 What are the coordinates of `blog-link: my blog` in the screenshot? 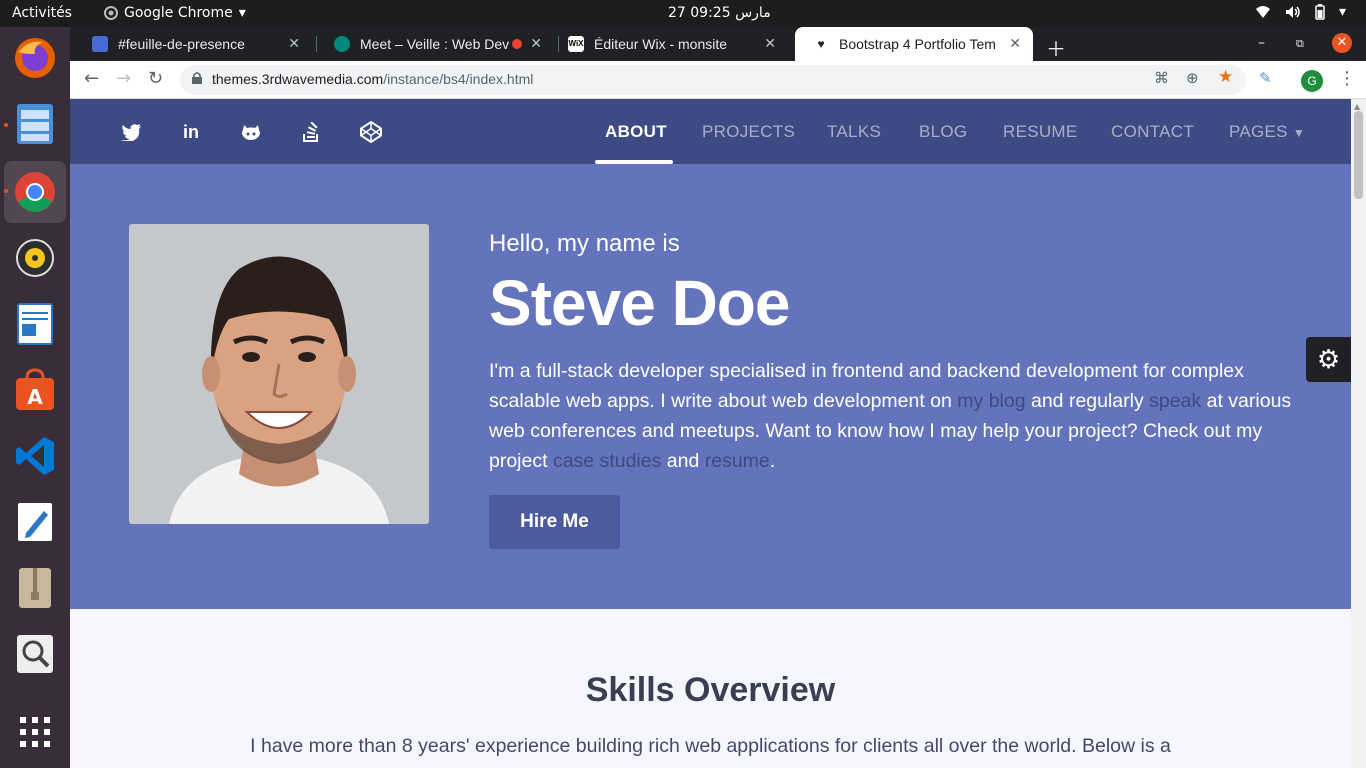 It's located at (991, 401).